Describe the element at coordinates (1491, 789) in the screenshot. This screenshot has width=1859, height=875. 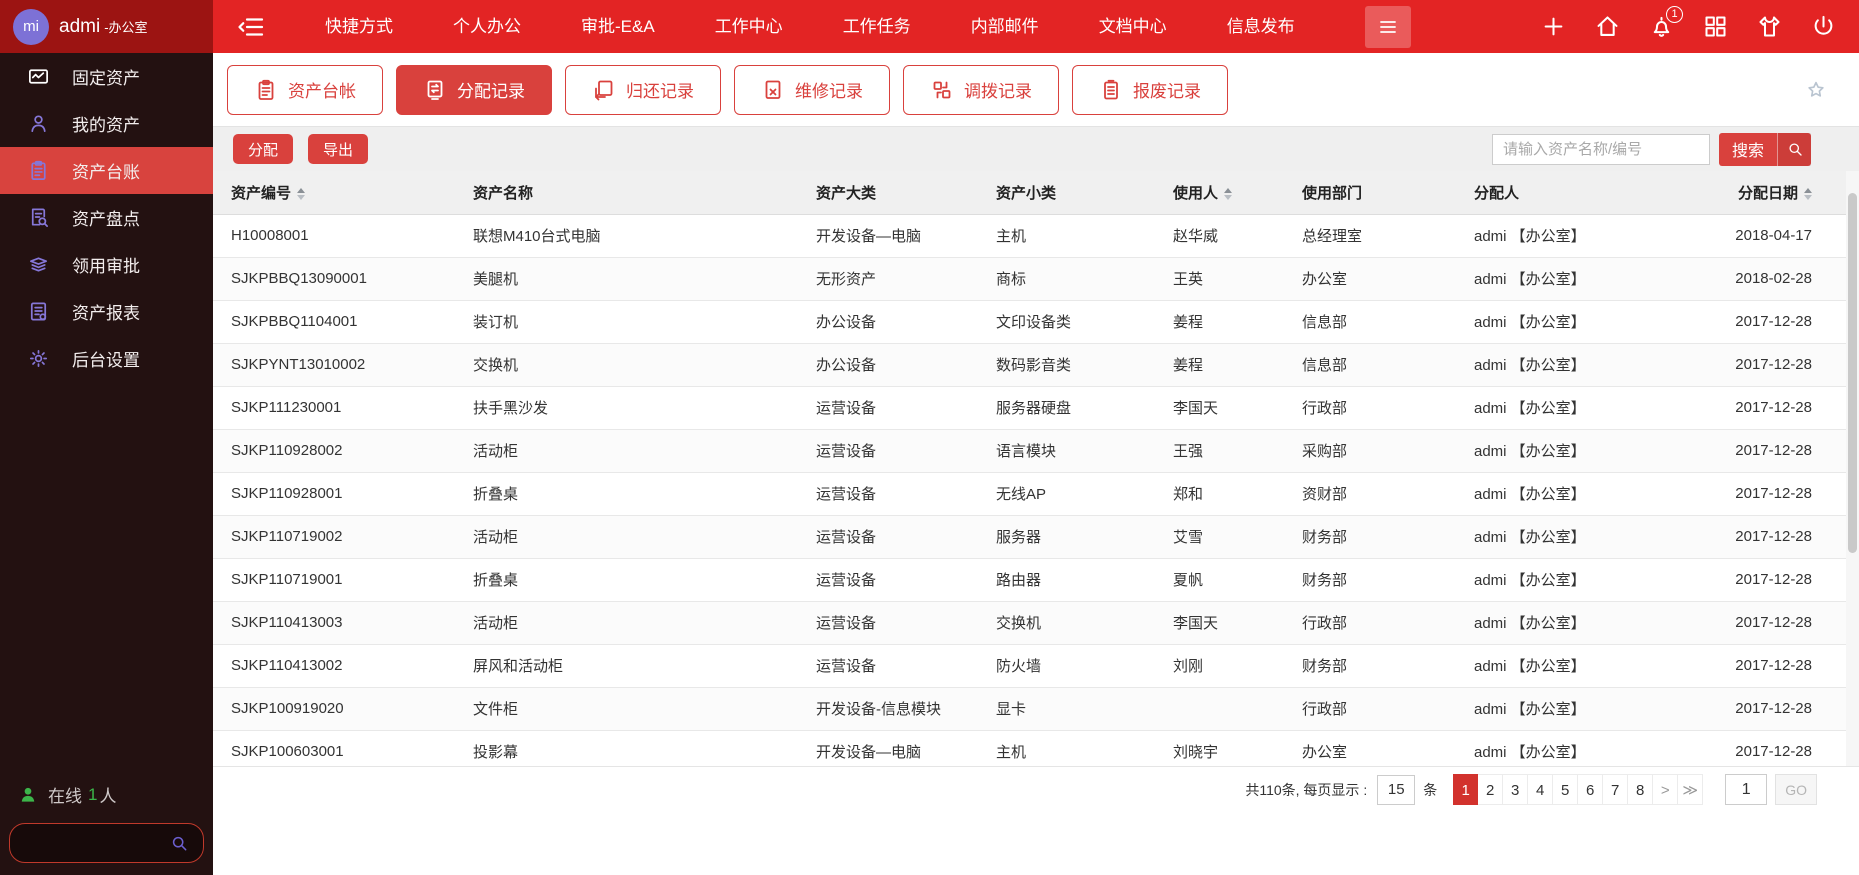
I see `page-button: 2` at that location.